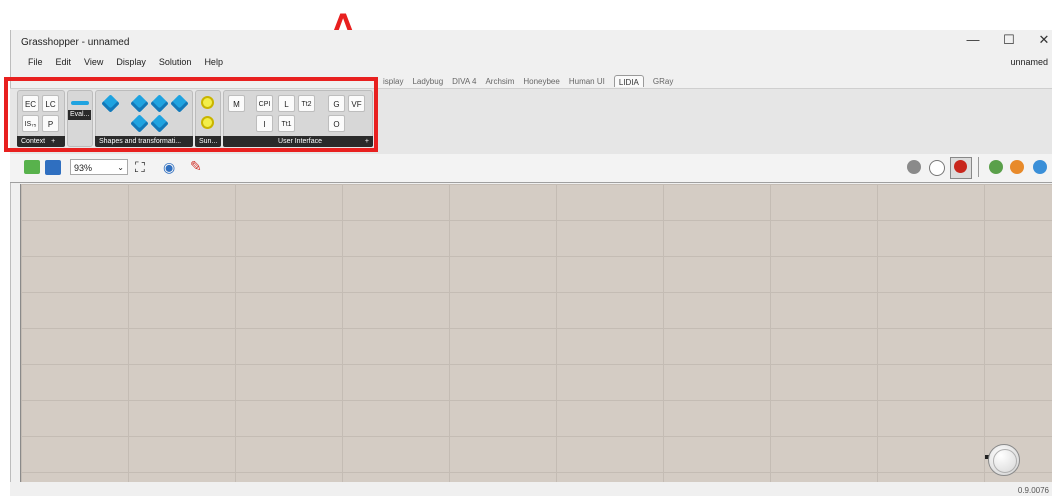  I want to click on close-button: ✕, so click(1042, 40).